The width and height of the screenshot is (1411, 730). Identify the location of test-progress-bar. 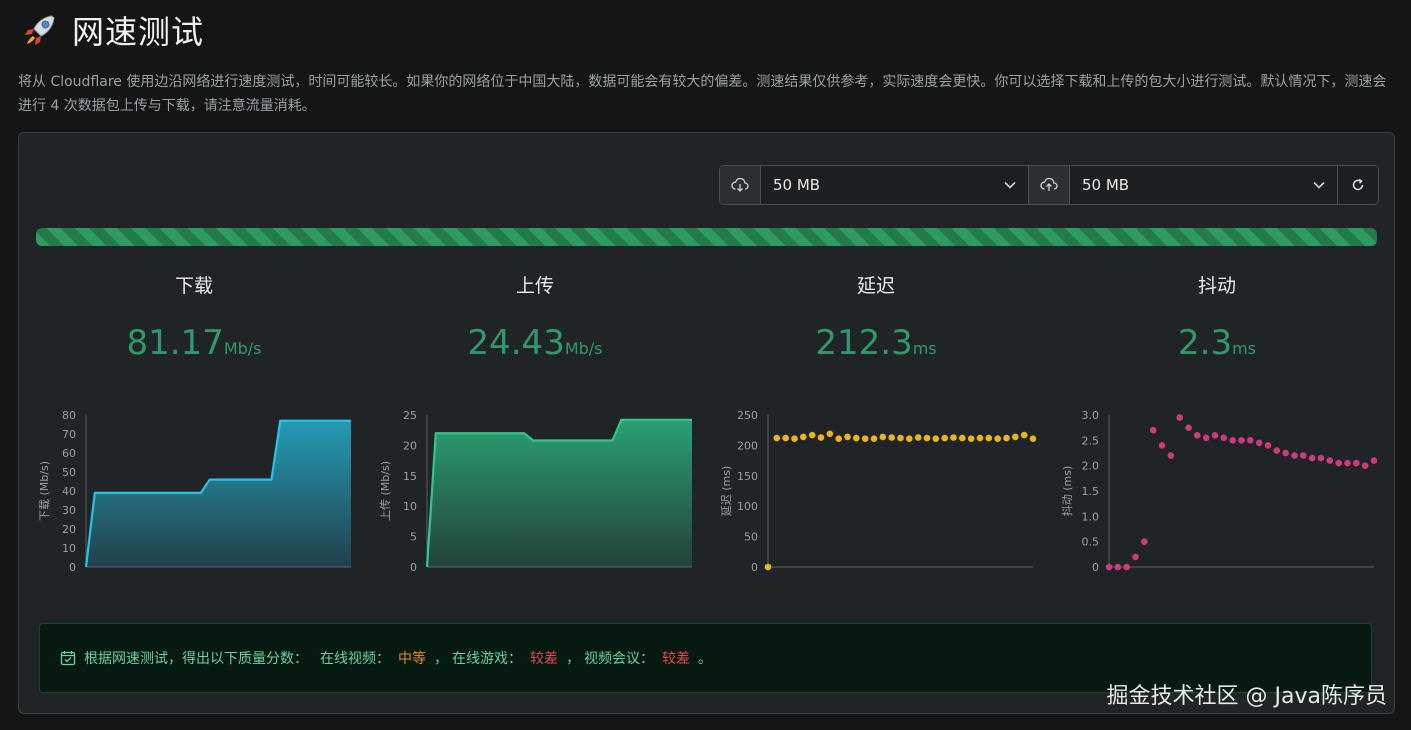
(706, 237).